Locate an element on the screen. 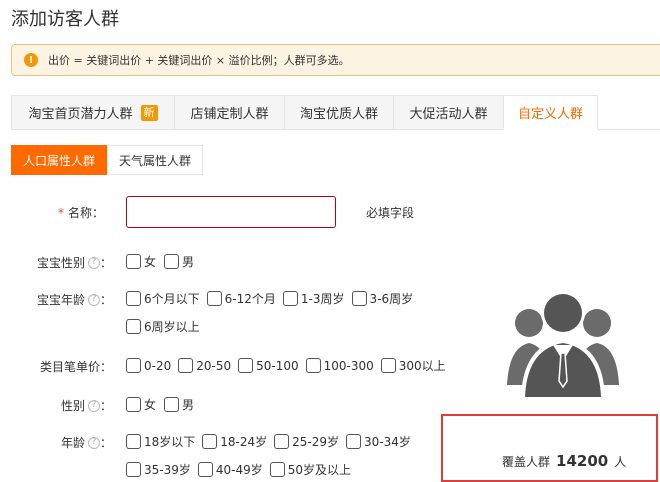  subtab-bar: 人口属性人群 天气属性人群 is located at coordinates (107, 160).